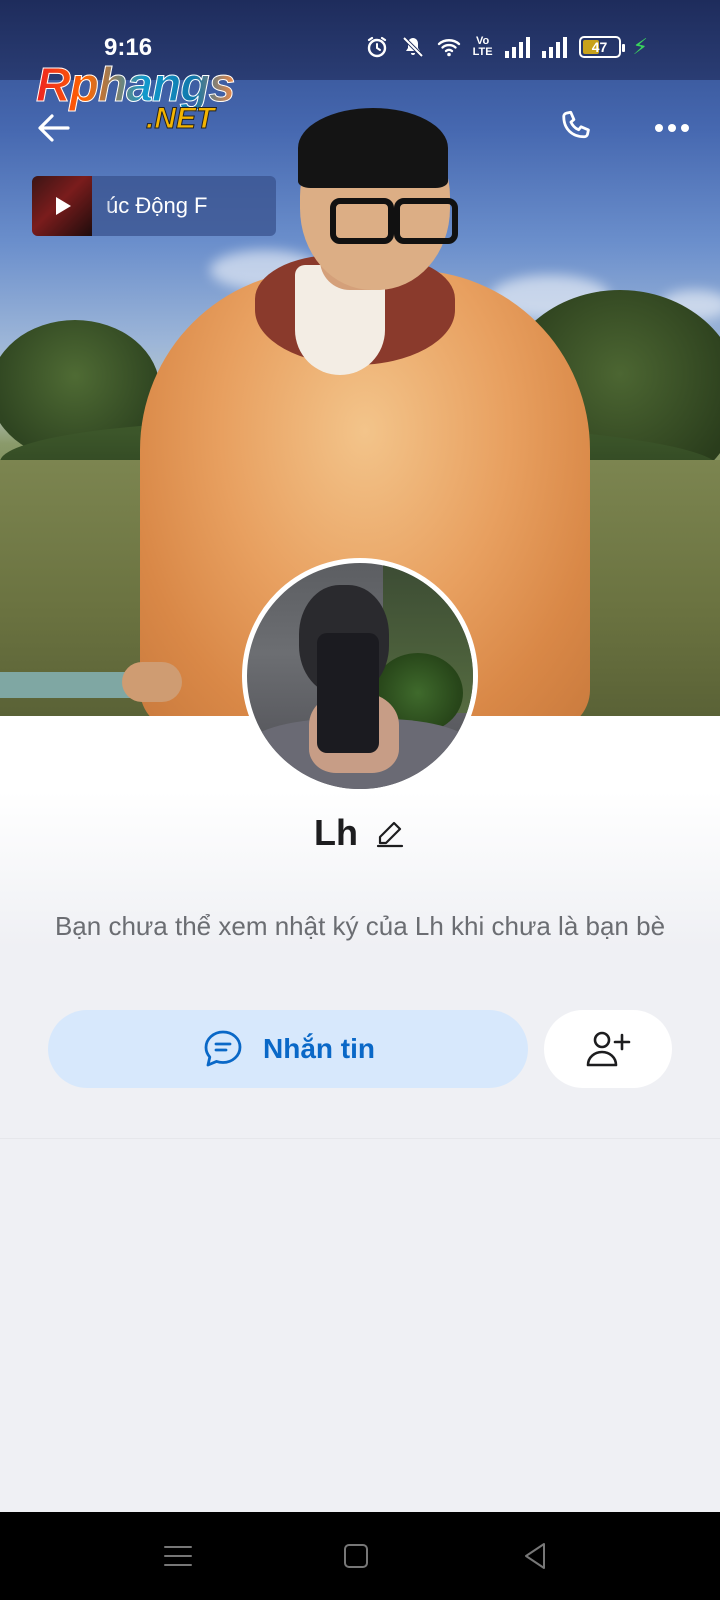  I want to click on play-icon, so click(63, 206).